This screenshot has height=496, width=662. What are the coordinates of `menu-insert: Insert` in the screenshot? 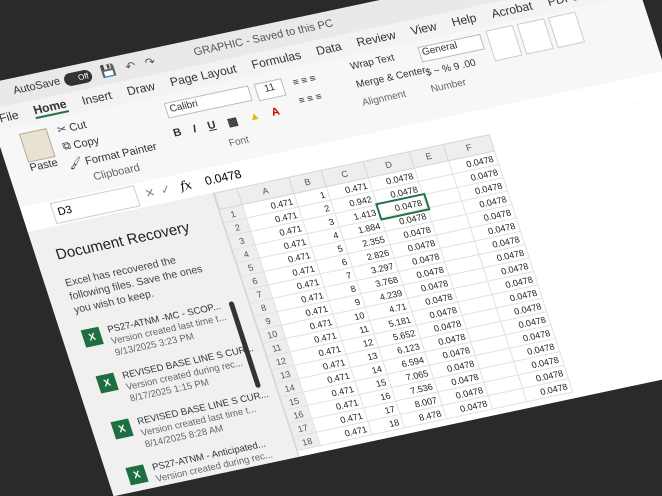 It's located at (97, 98).